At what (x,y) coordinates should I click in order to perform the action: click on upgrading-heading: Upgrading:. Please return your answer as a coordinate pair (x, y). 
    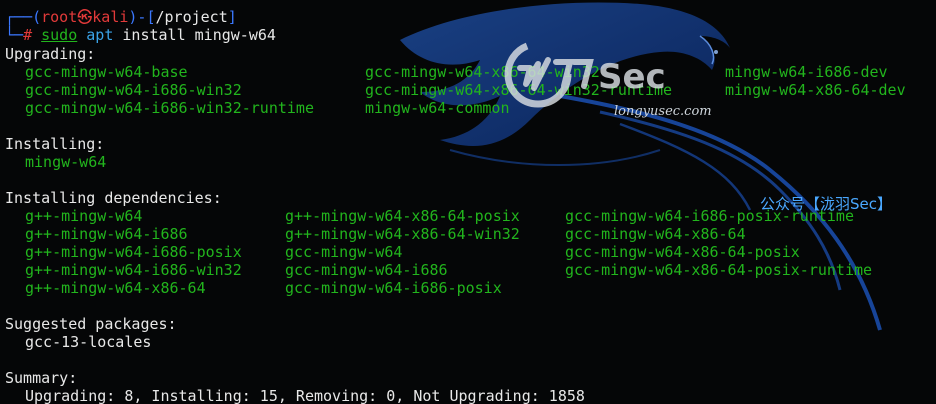
    Looking at the image, I should click on (50, 54).